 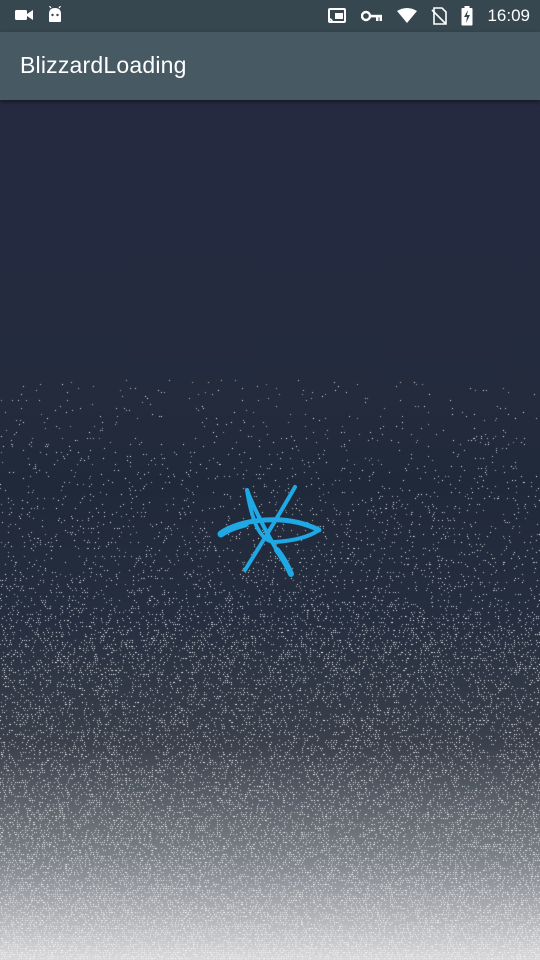 I want to click on status-time: 16:09, so click(x=508, y=15).